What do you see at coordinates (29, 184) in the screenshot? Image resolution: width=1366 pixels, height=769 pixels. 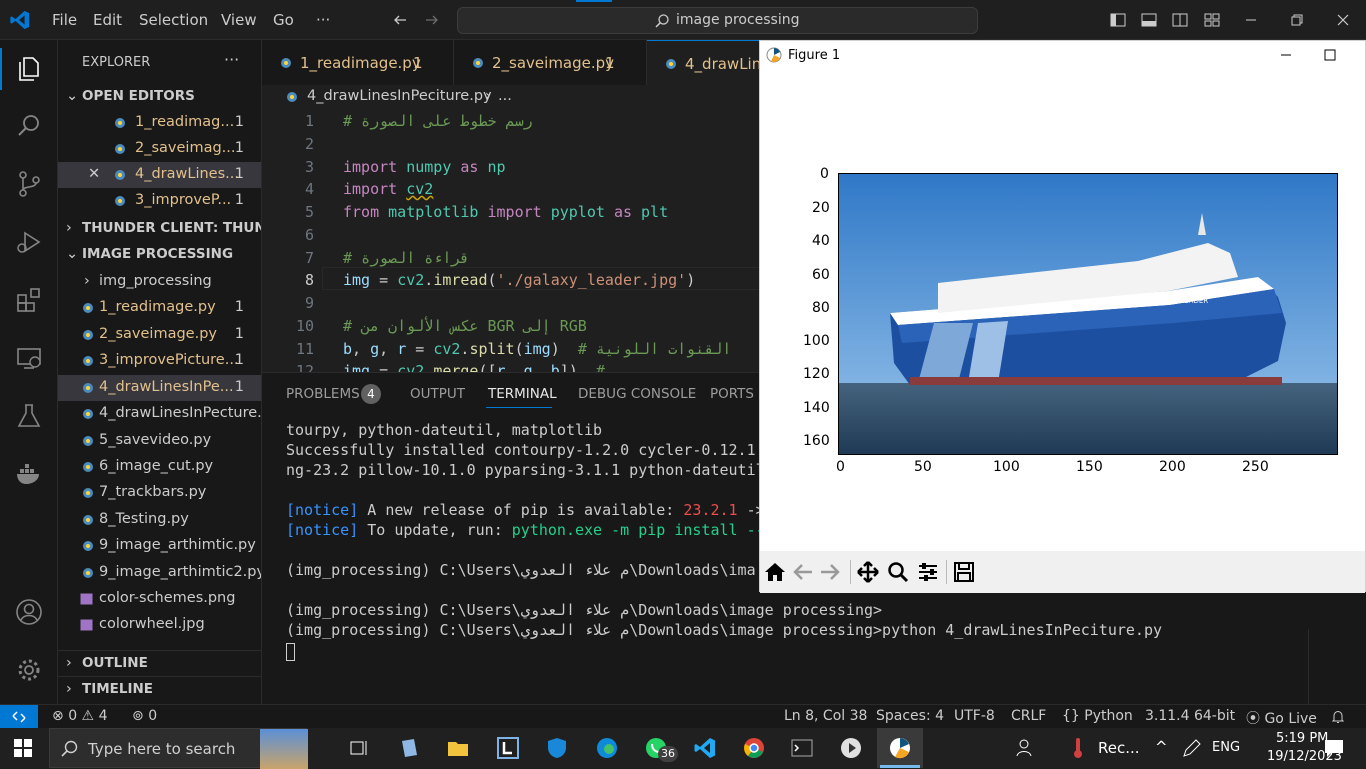 I see `source-control-icon` at bounding box center [29, 184].